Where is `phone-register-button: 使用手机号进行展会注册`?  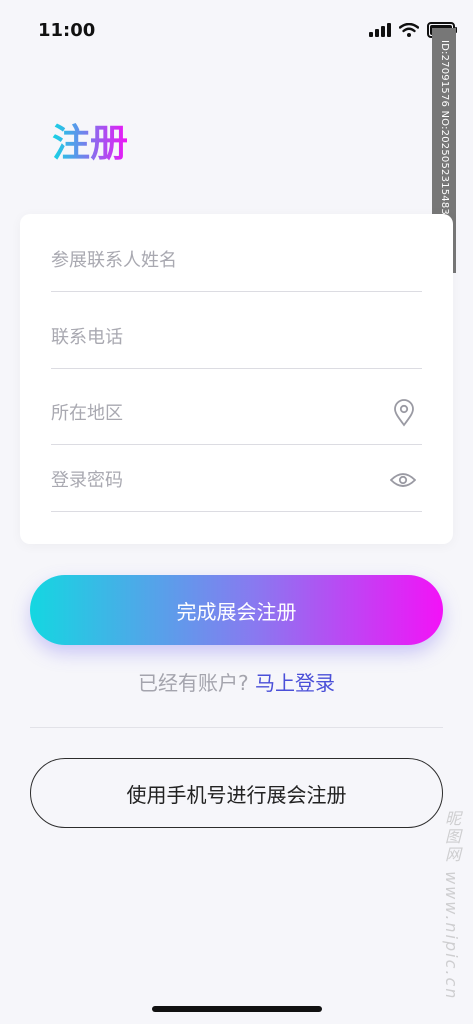
phone-register-button: 使用手机号进行展会注册 is located at coordinates (236, 793).